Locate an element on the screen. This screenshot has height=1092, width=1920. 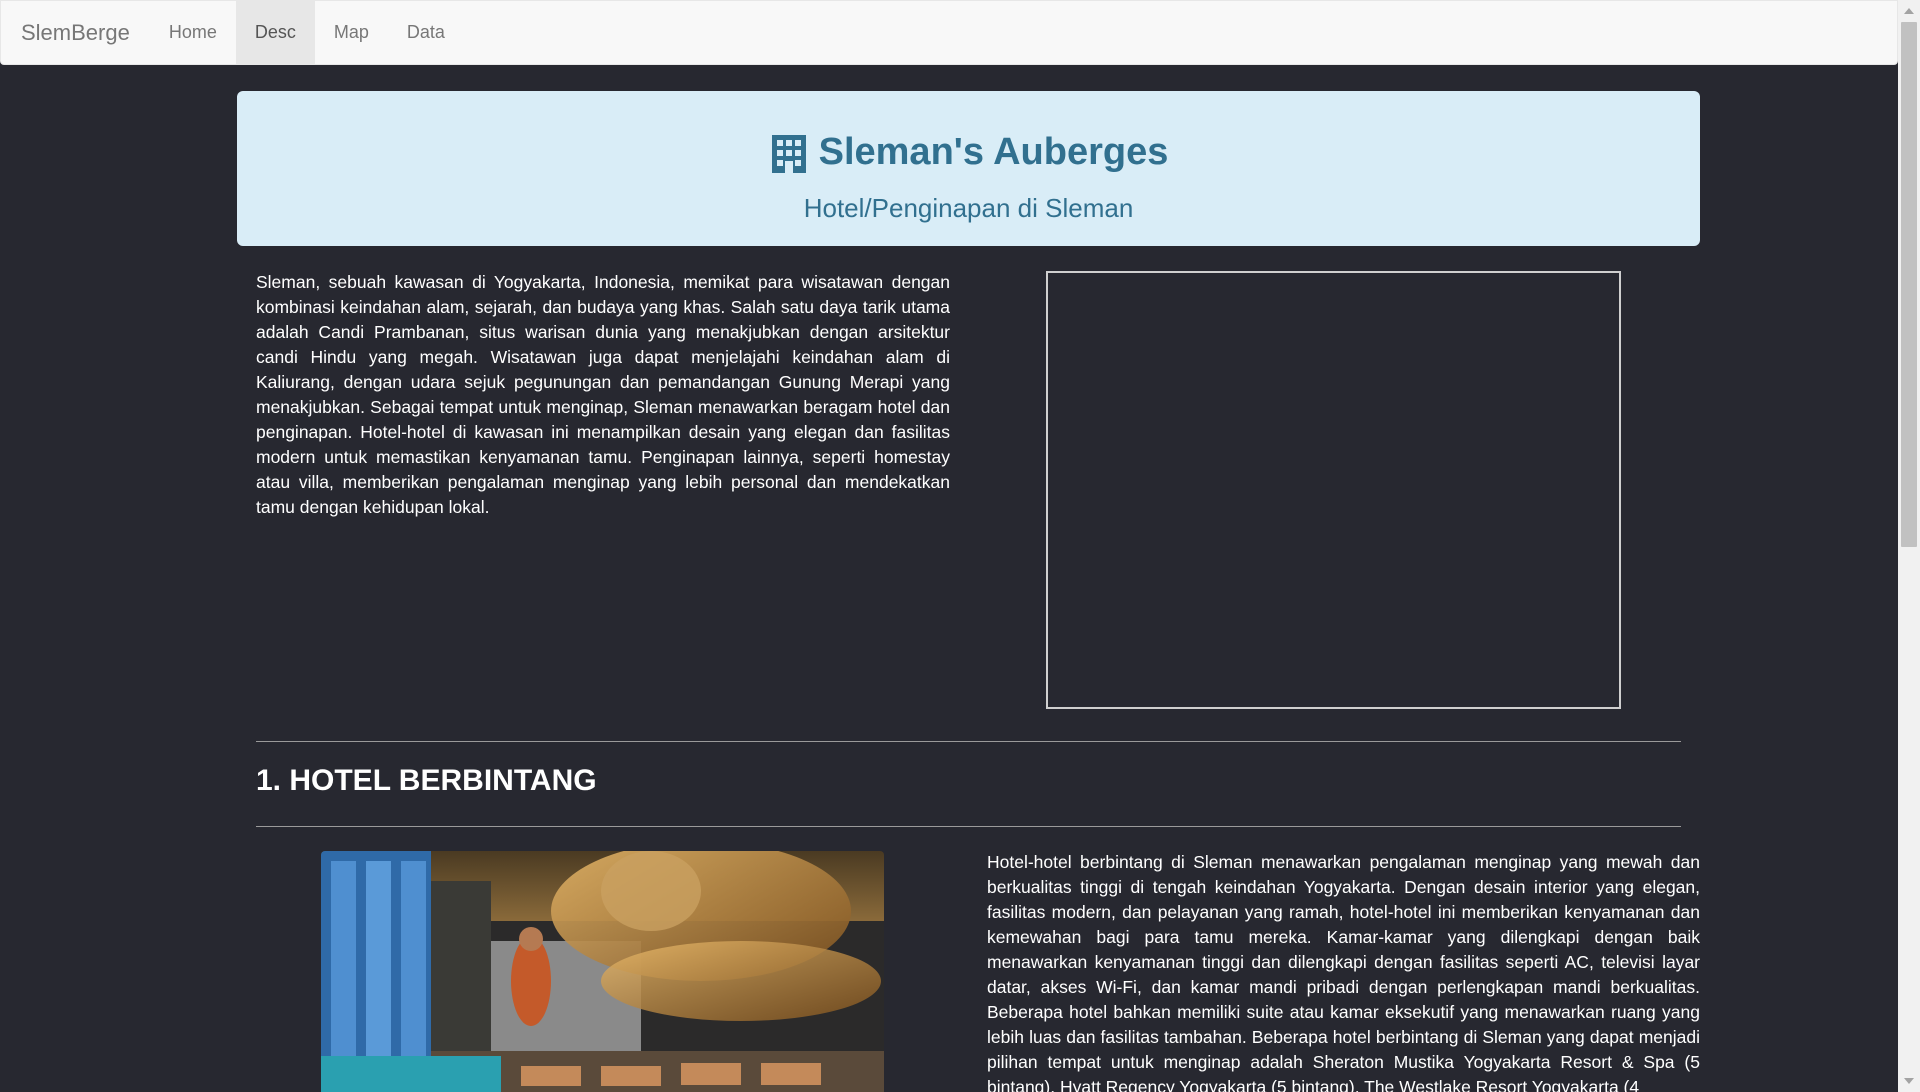
divider-bottom is located at coordinates (968, 826).